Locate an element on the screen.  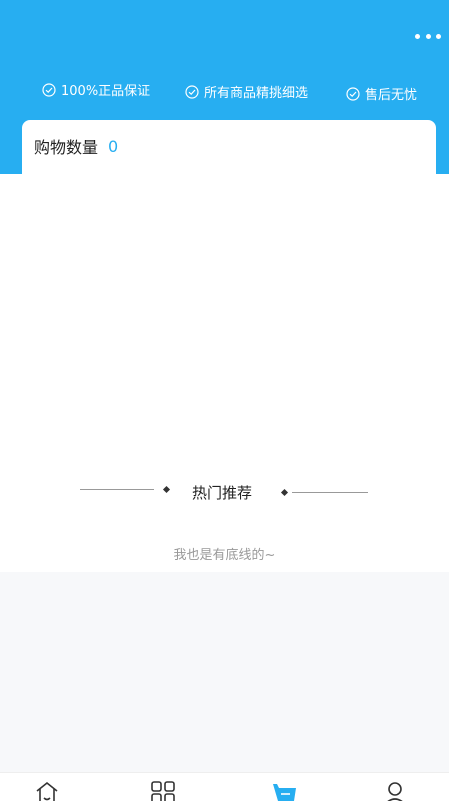
guarantee-aftersale: 售后无忧 is located at coordinates (381, 93).